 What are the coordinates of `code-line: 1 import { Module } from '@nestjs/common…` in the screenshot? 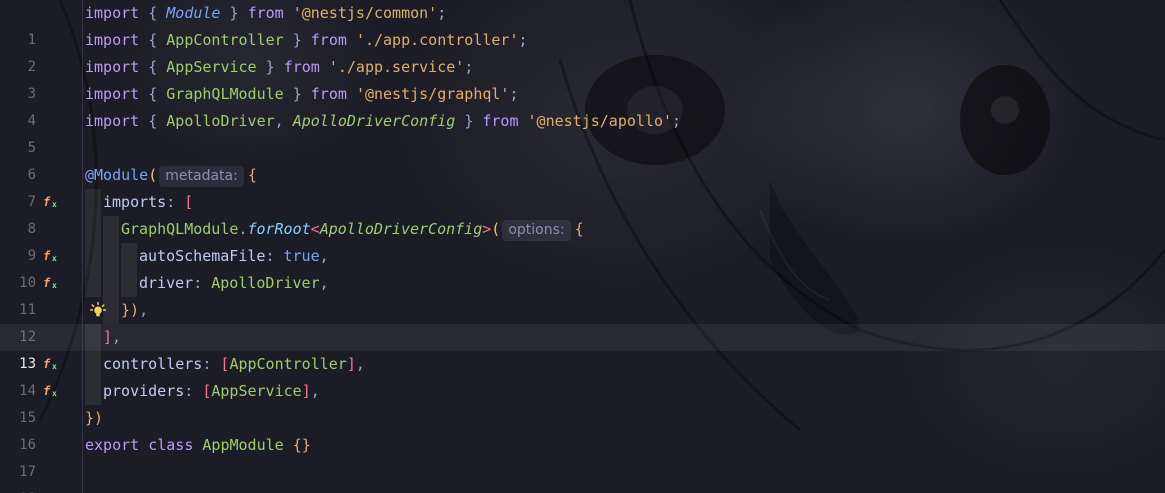 It's located at (582, 24).